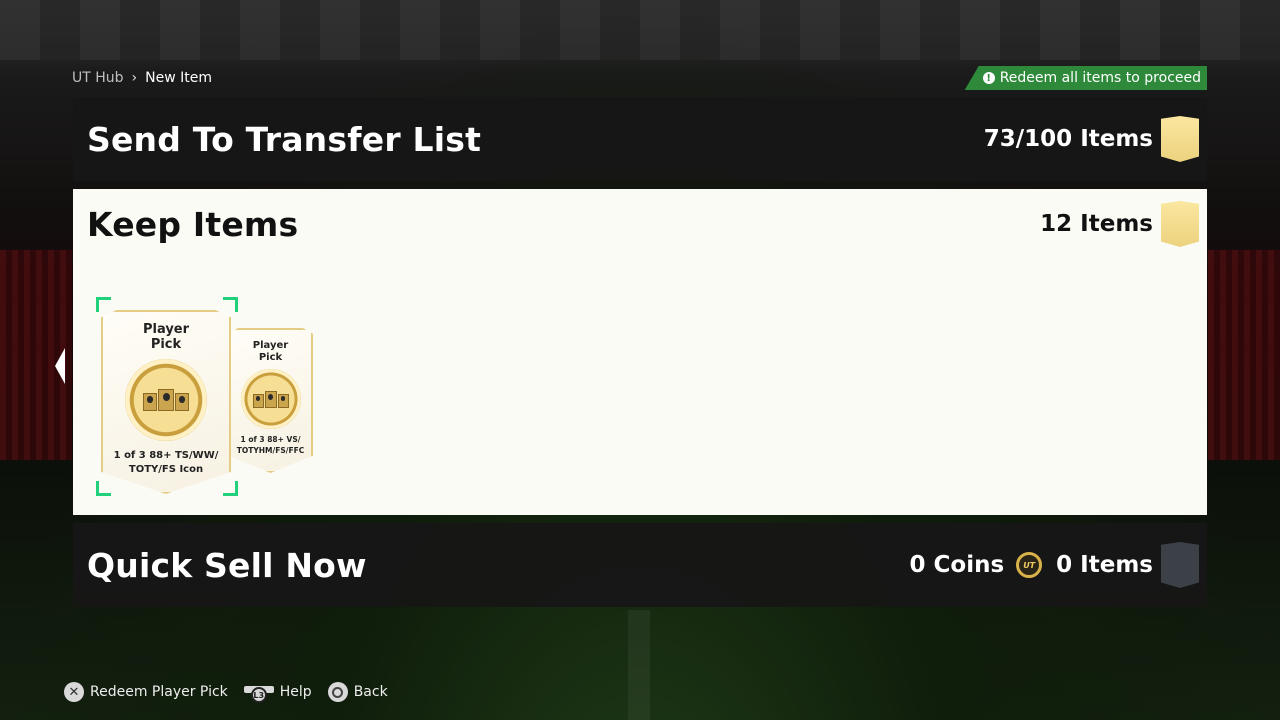  I want to click on coin-icon: UT, so click(1029, 565).